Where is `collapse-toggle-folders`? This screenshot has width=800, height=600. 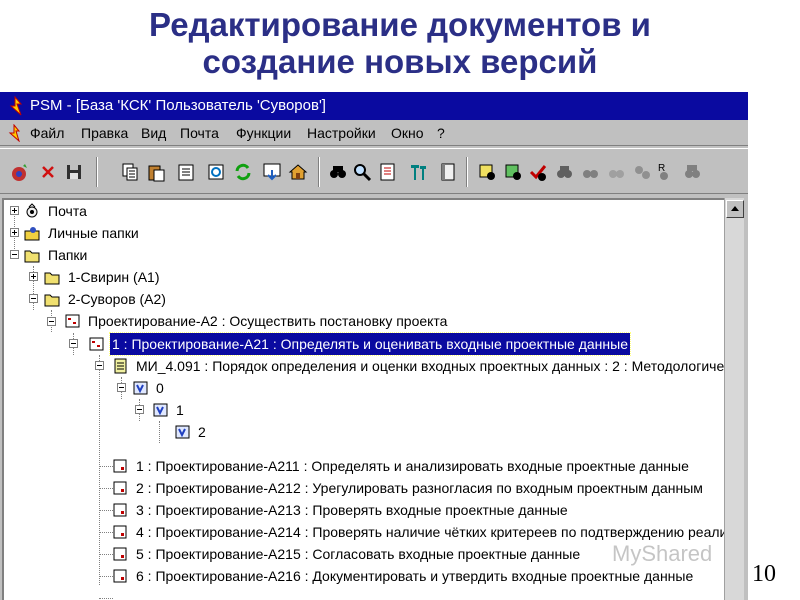
collapse-toggle-folders is located at coordinates (14, 254).